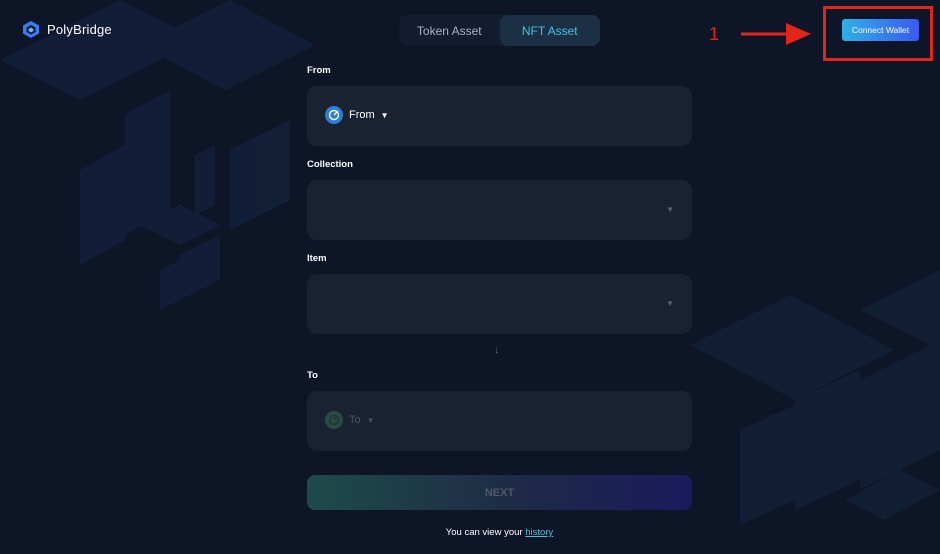  Describe the element at coordinates (484, 532) in the screenshot. I see `history-prefix: You can view your` at that location.